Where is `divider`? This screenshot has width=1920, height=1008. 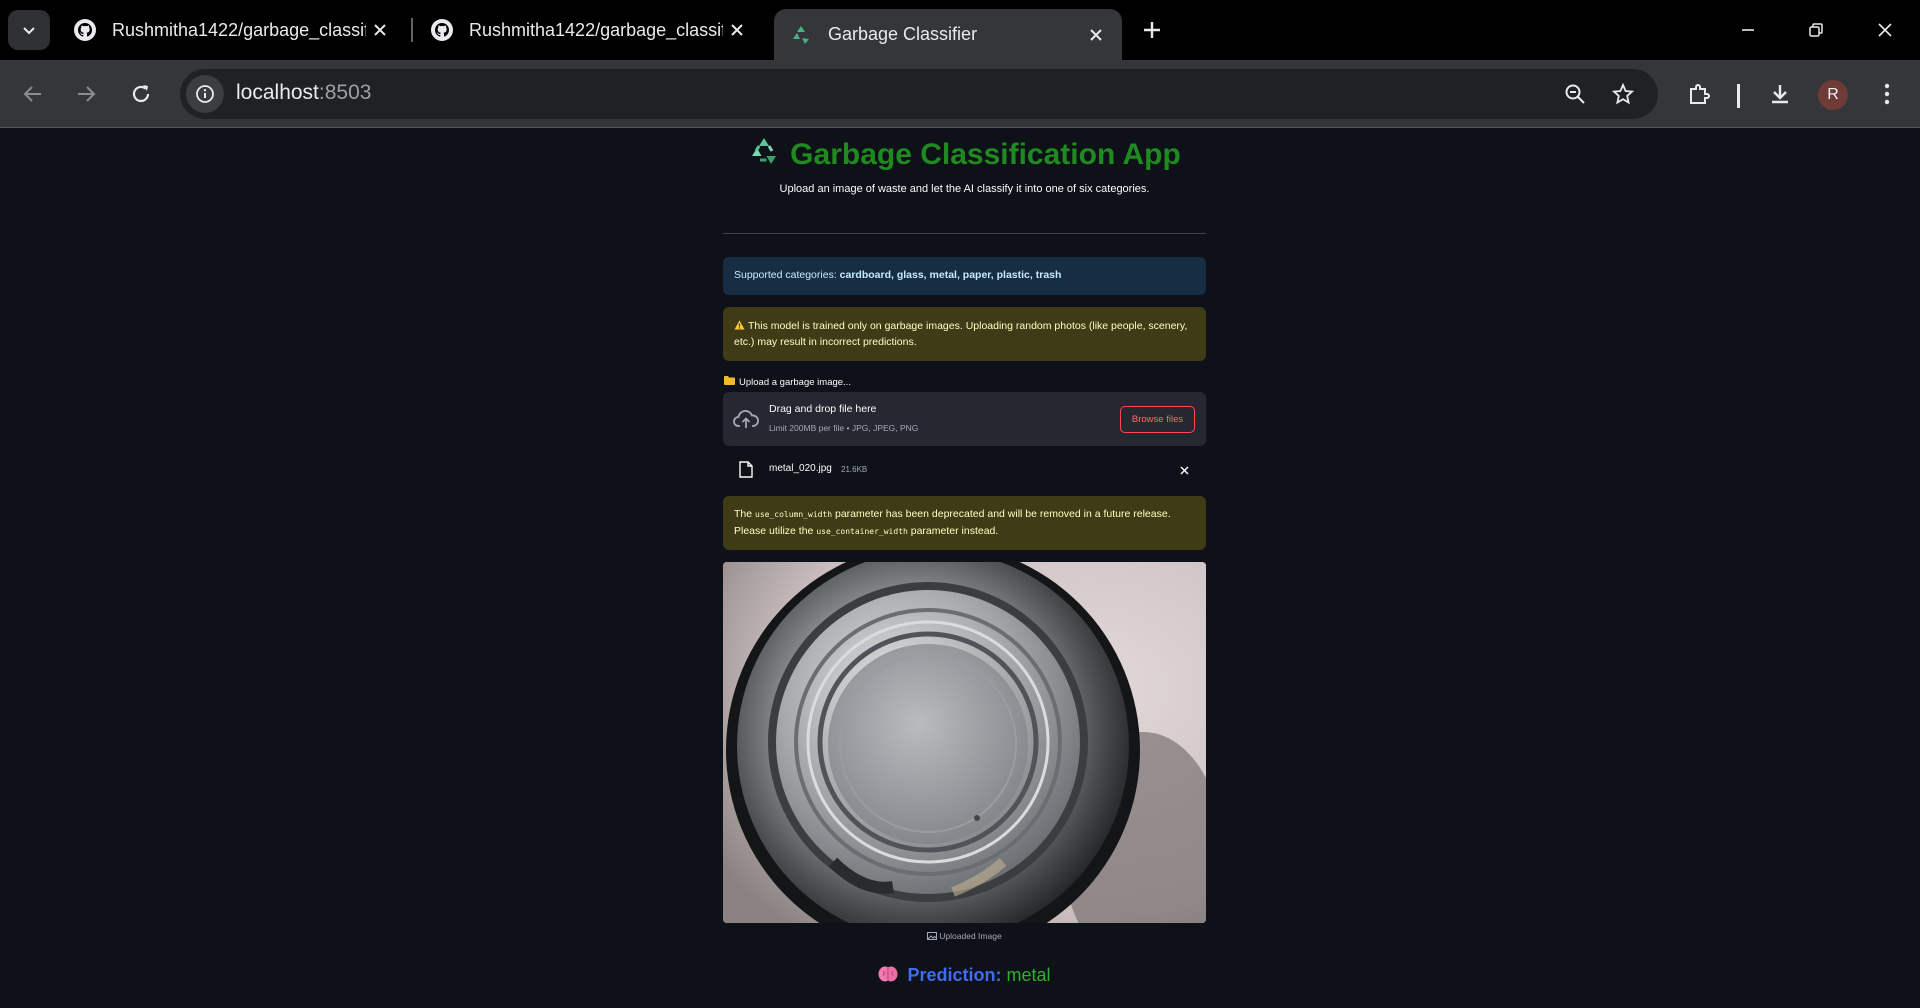 divider is located at coordinates (964, 233).